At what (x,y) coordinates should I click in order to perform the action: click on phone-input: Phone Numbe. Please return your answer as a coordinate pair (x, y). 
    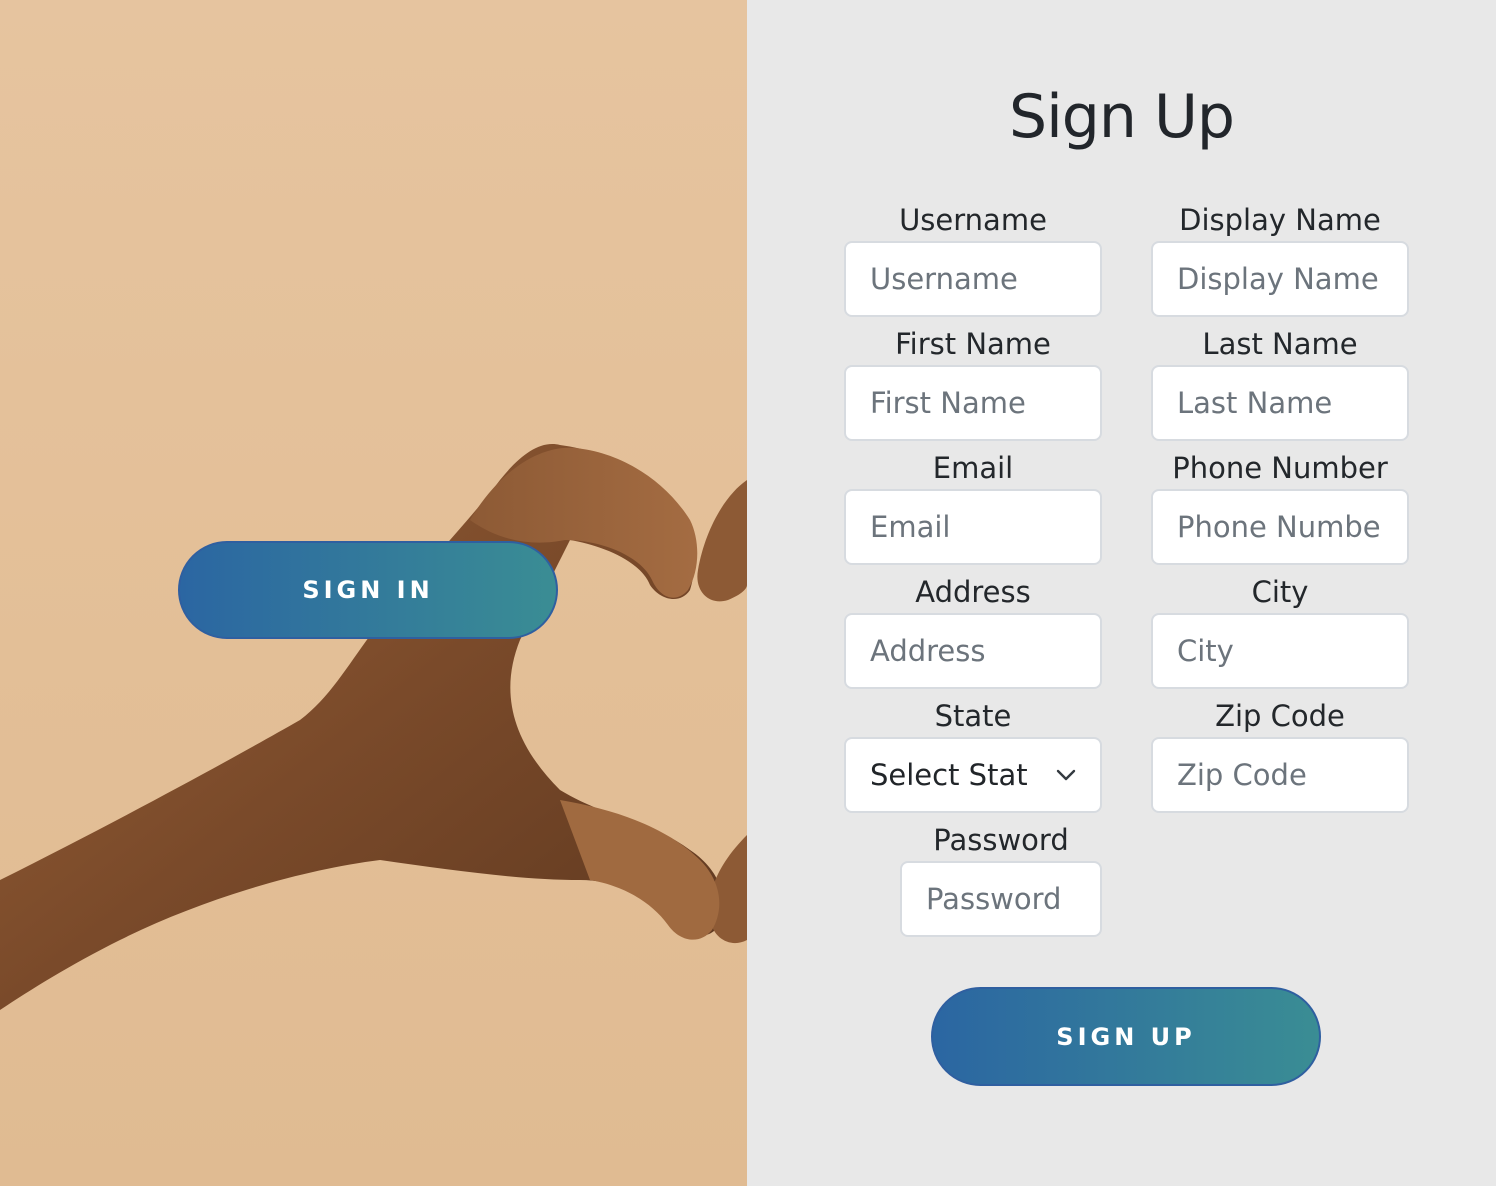
    Looking at the image, I should click on (1280, 527).